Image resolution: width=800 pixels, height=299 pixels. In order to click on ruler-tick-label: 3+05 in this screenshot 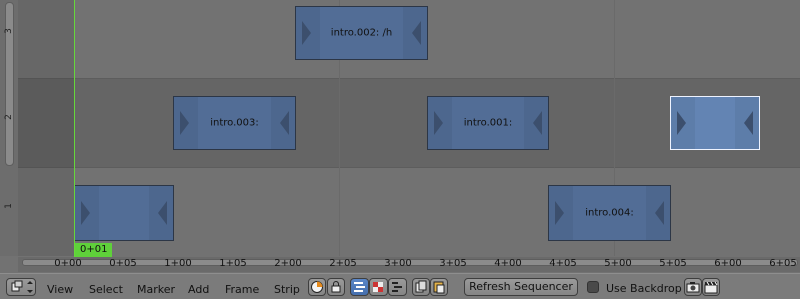, I will do `click(453, 263)`.